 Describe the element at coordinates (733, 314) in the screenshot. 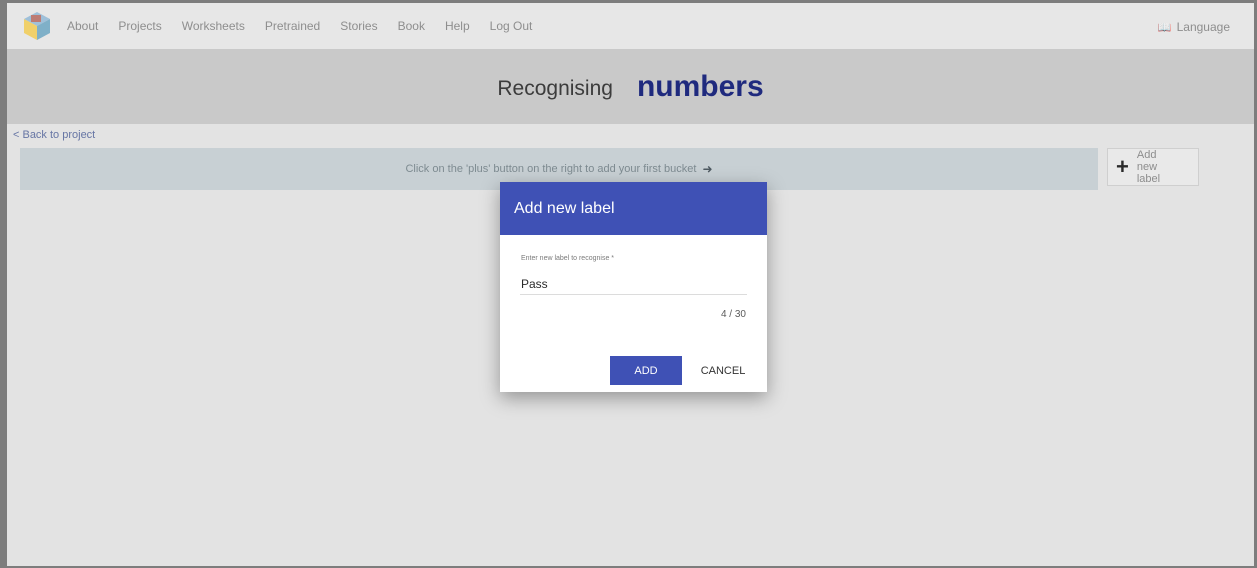

I see `char-counter: 4 / 30` at that location.